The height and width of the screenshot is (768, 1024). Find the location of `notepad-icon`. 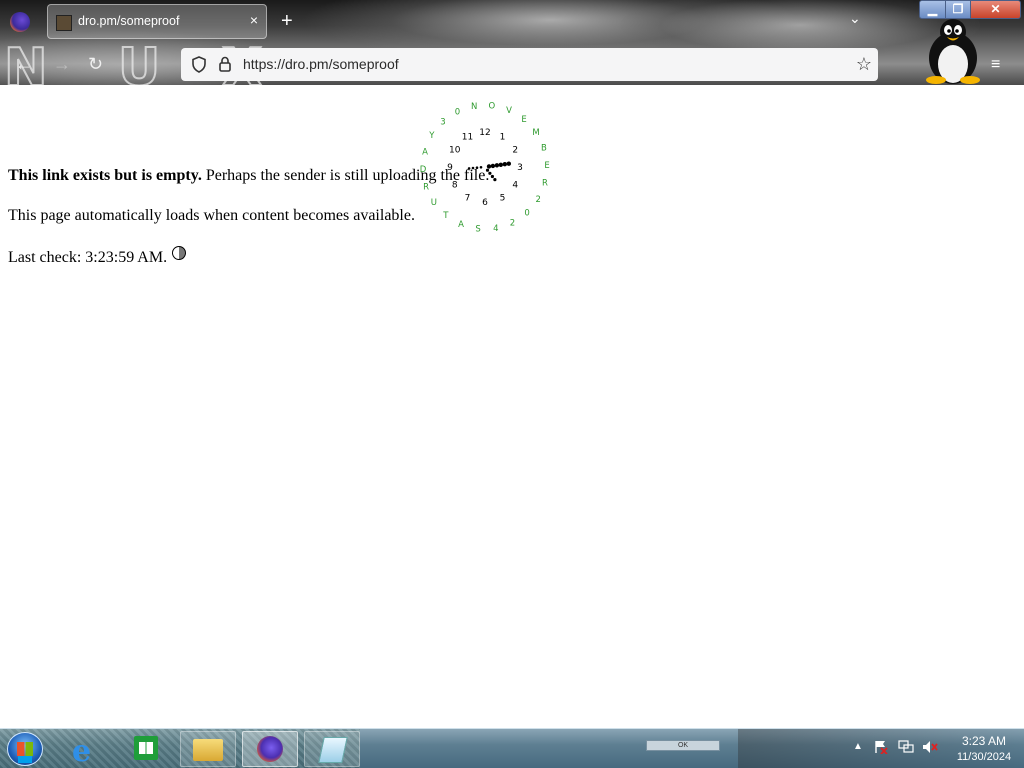

notepad-icon is located at coordinates (333, 750).